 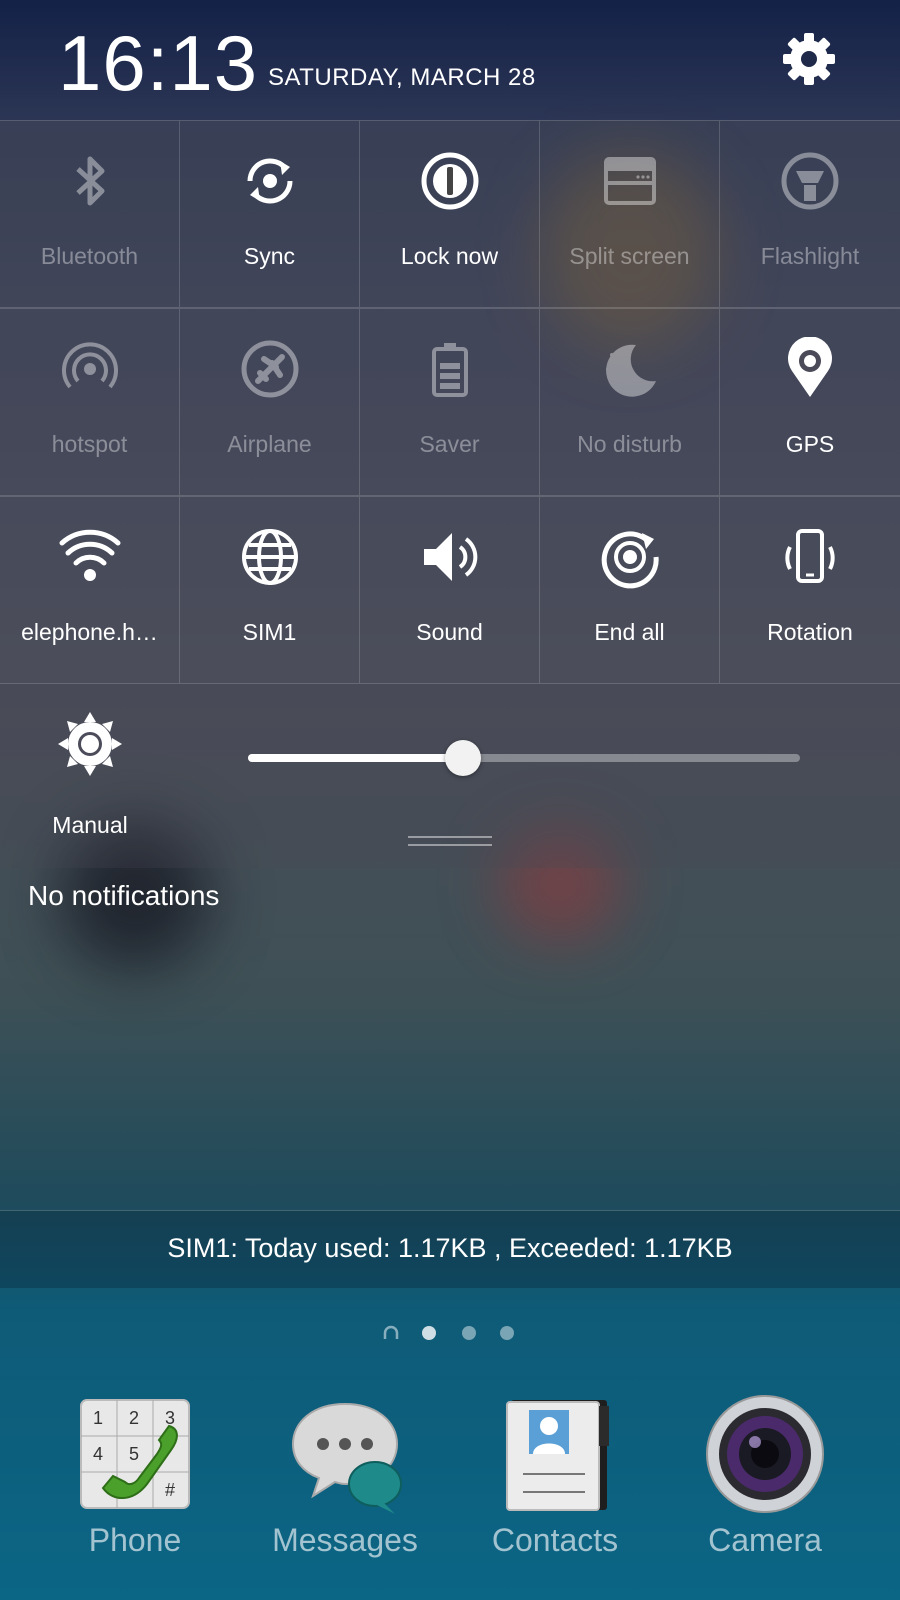 I want to click on svg-text: 3, so click(x=170, y=1418).